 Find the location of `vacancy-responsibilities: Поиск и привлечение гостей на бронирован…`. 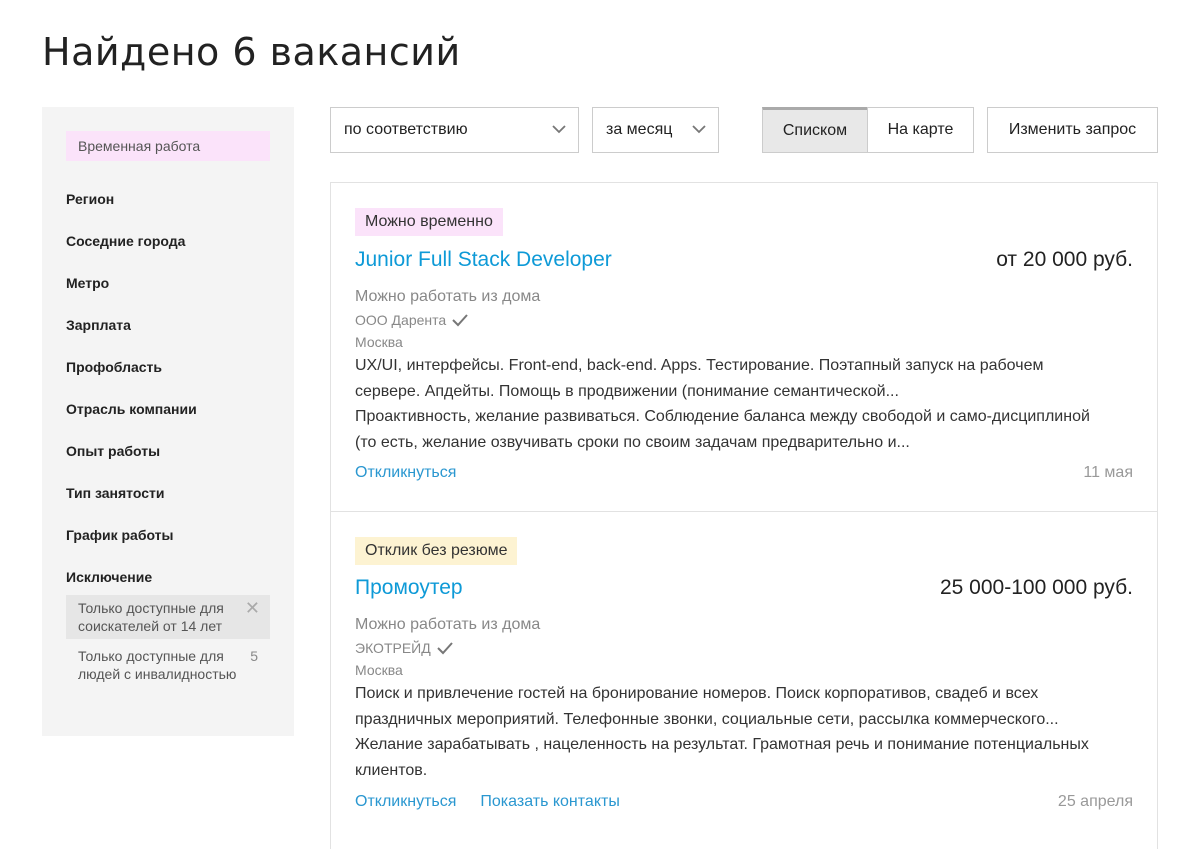

vacancy-responsibilities: Поиск и привлечение гостей на бронирован… is located at coordinates (707, 706).